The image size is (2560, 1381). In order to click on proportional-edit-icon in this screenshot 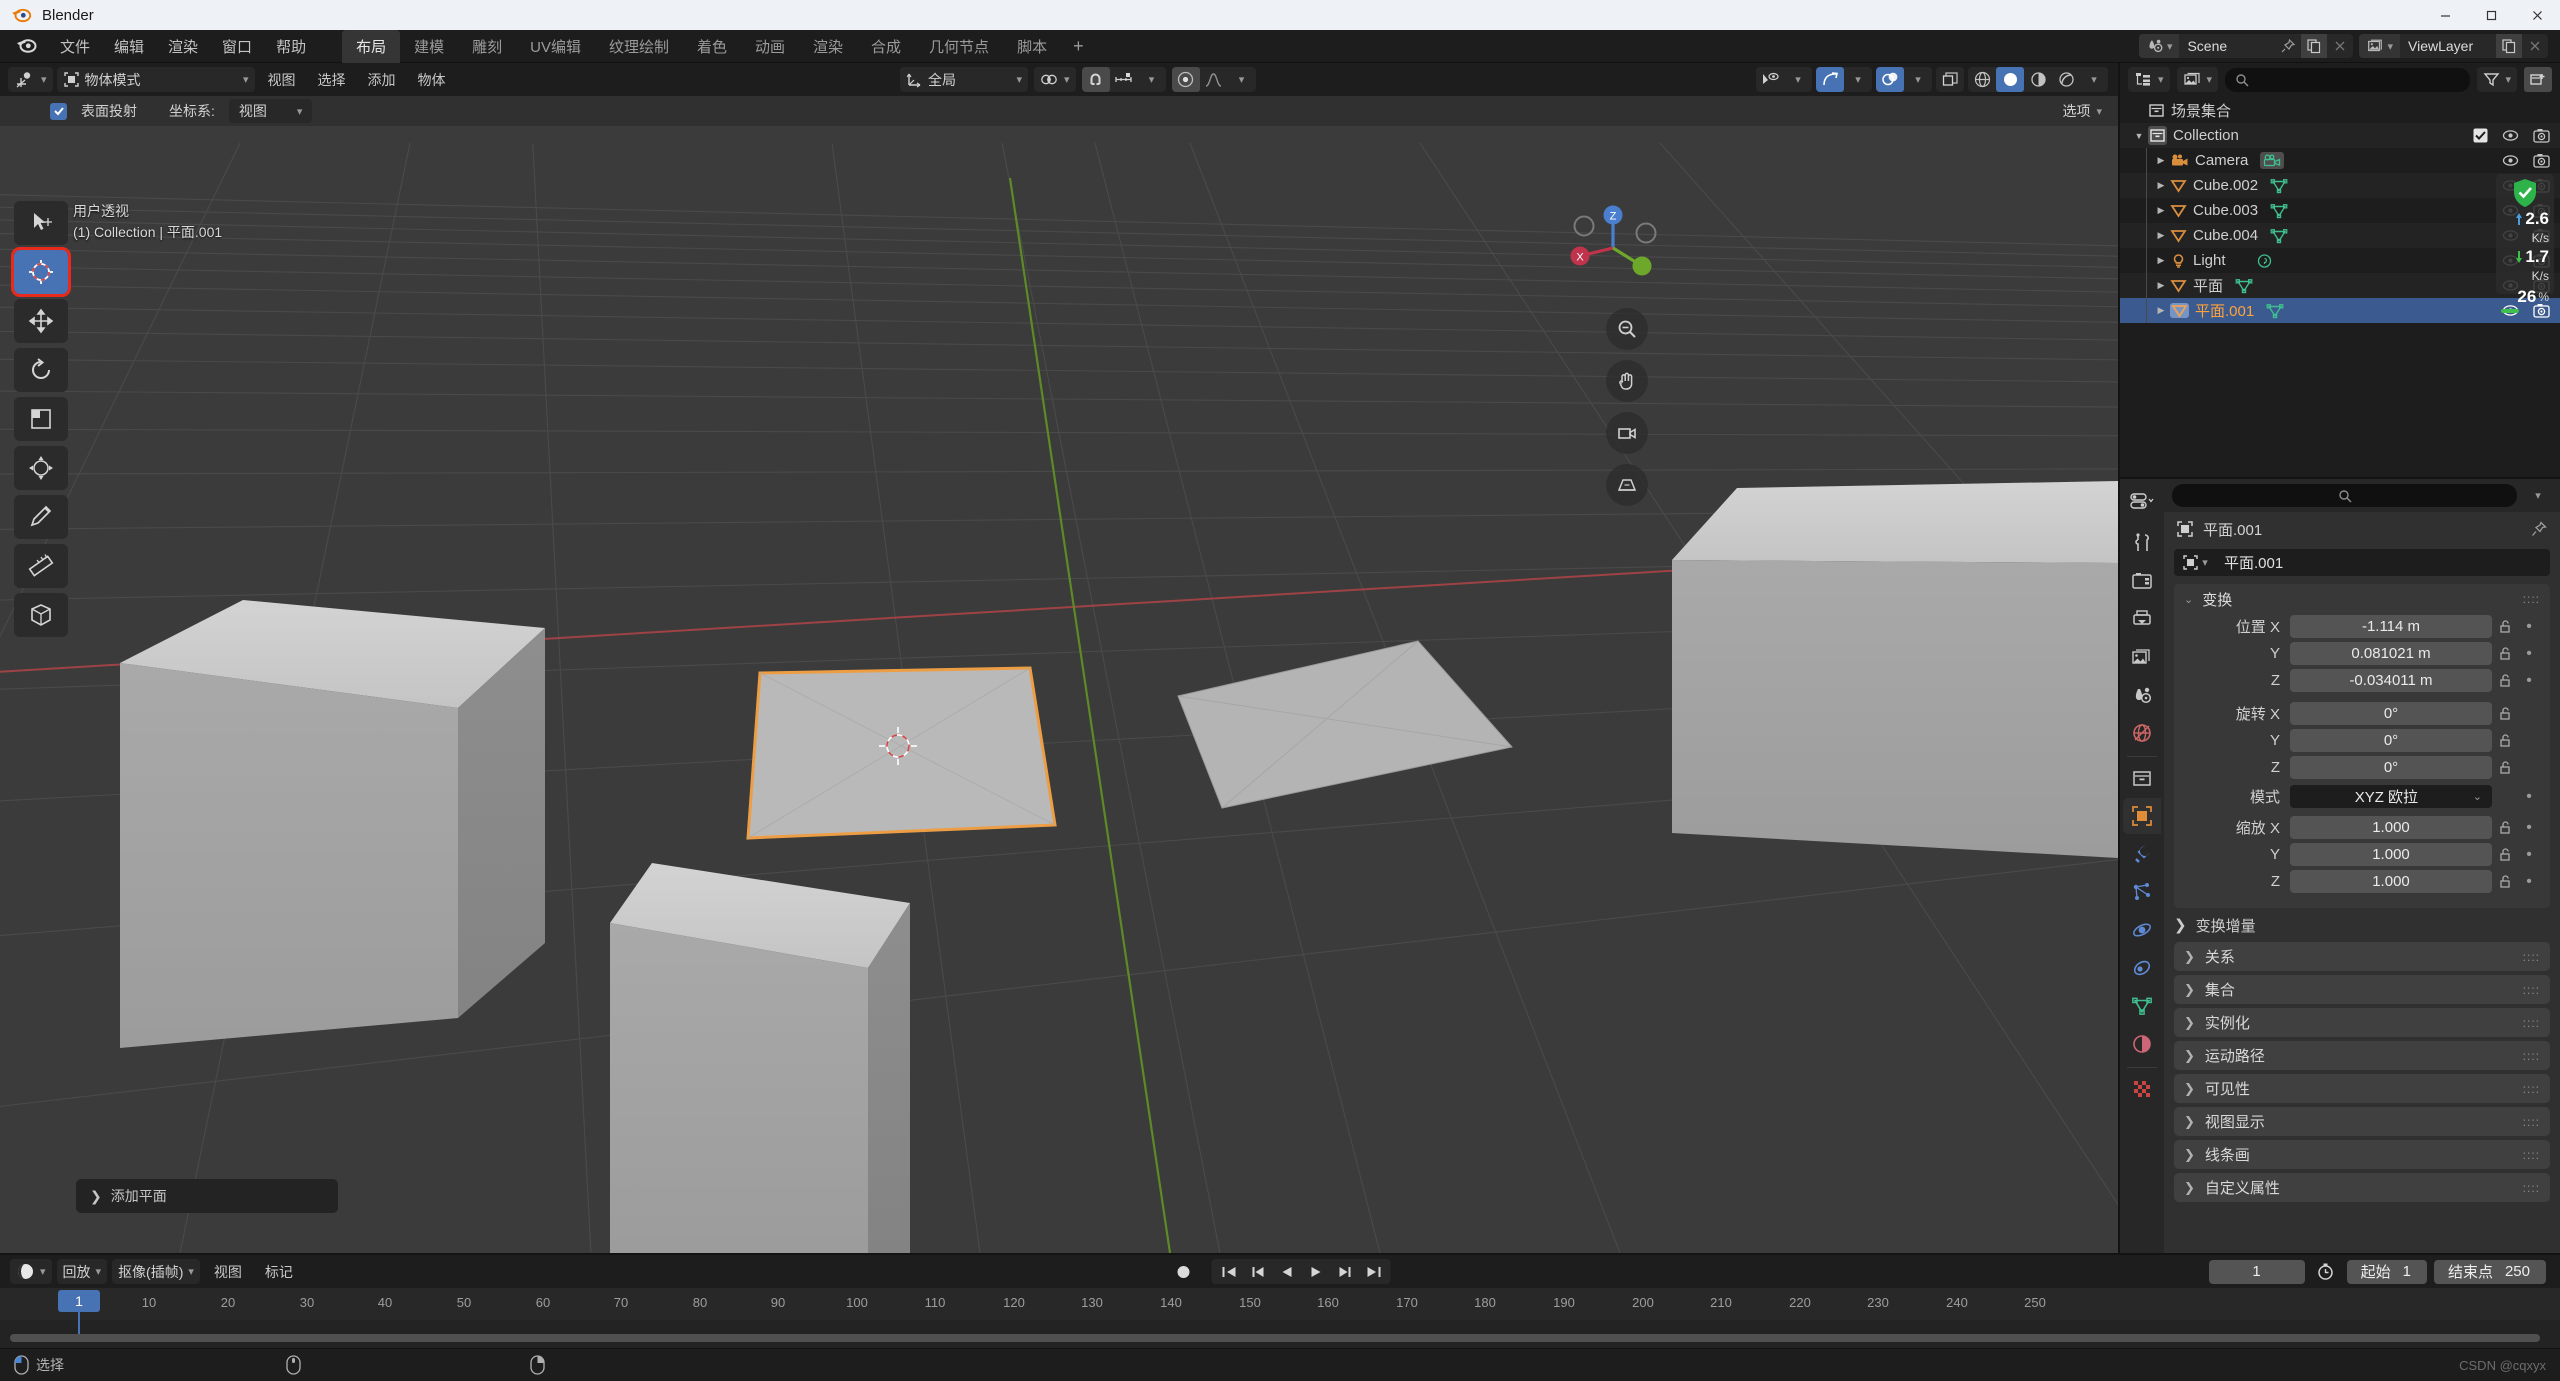, I will do `click(1185, 79)`.